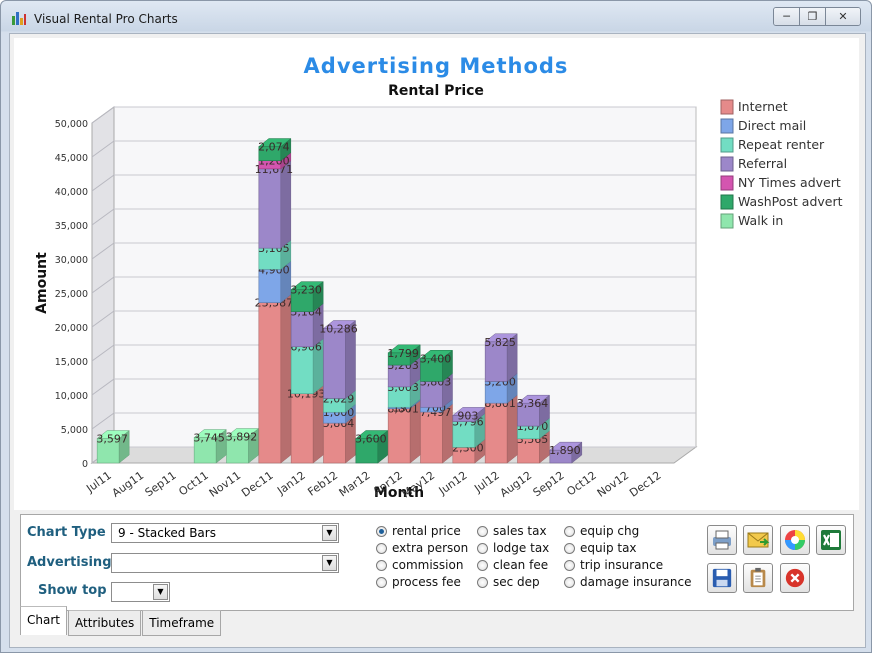 The width and height of the screenshot is (874, 655). What do you see at coordinates (645, 484) in the screenshot?
I see `x-tick-label: Dec12` at bounding box center [645, 484].